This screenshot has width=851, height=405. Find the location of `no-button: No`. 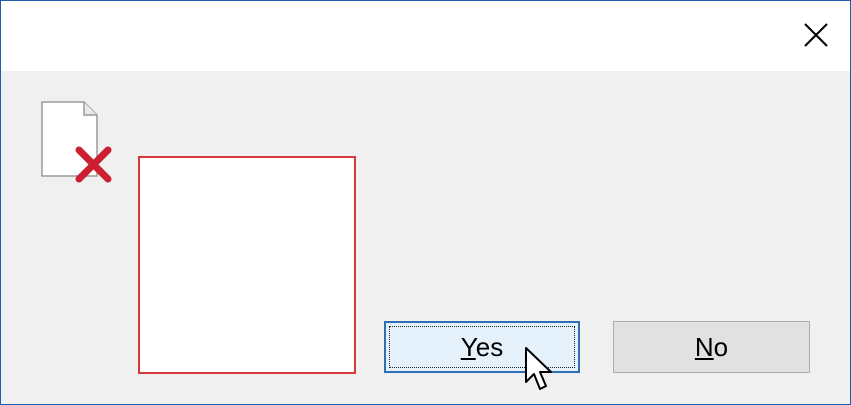

no-button: No is located at coordinates (711, 347).